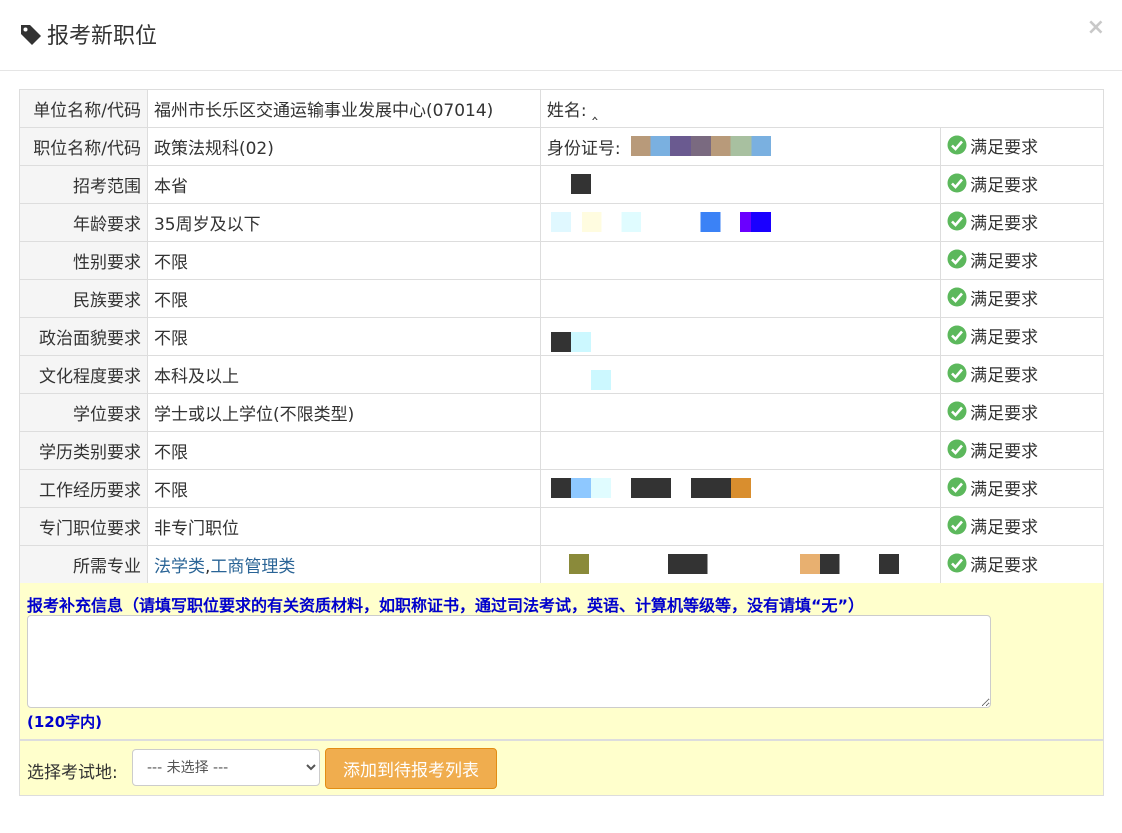  What do you see at coordinates (343, 108) in the screenshot?
I see `unit-value: 福州市长乐区交通运输事业发展中心(07014)` at bounding box center [343, 108].